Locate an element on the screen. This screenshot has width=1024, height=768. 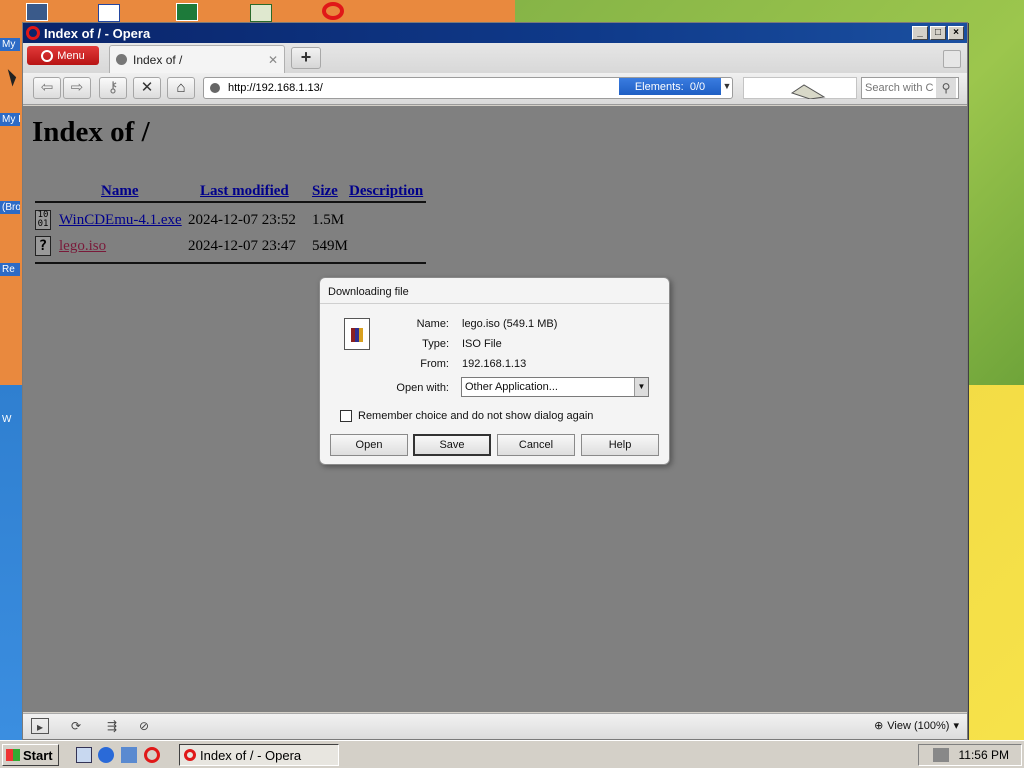
internet-explorer-icon is located at coordinates (106, 755).